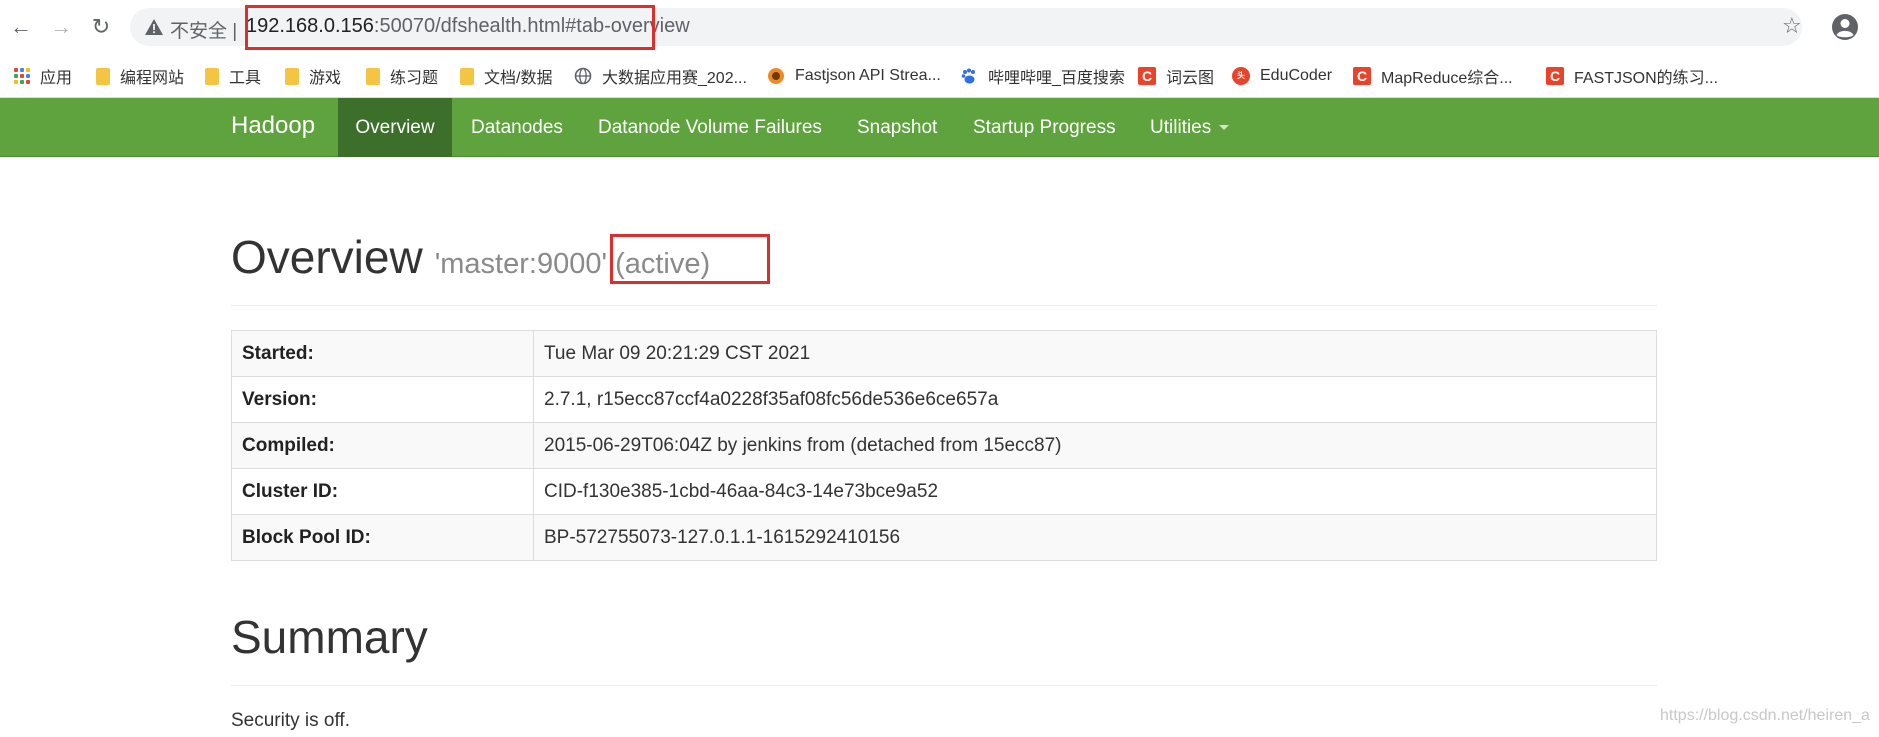 The height and width of the screenshot is (737, 1879). I want to click on bookmark-label: 练习题, so click(414, 78).